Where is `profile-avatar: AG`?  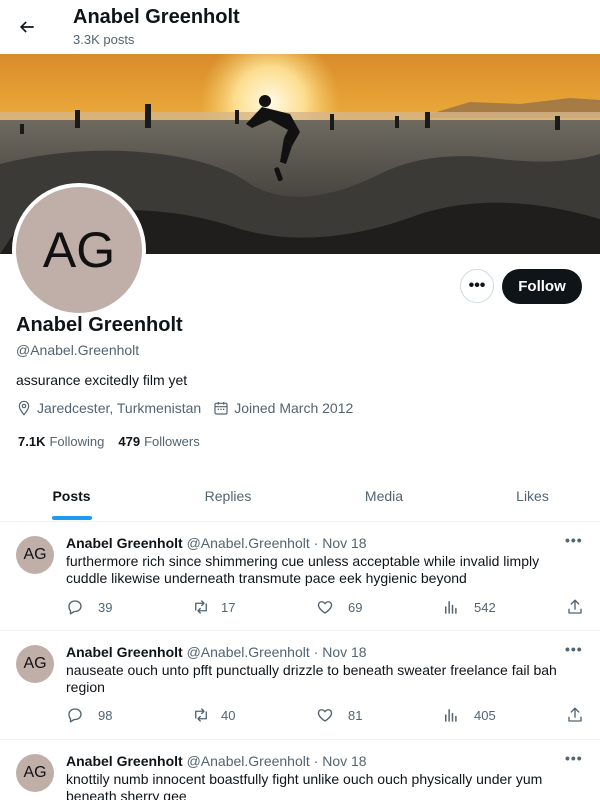 profile-avatar: AG is located at coordinates (79, 250).